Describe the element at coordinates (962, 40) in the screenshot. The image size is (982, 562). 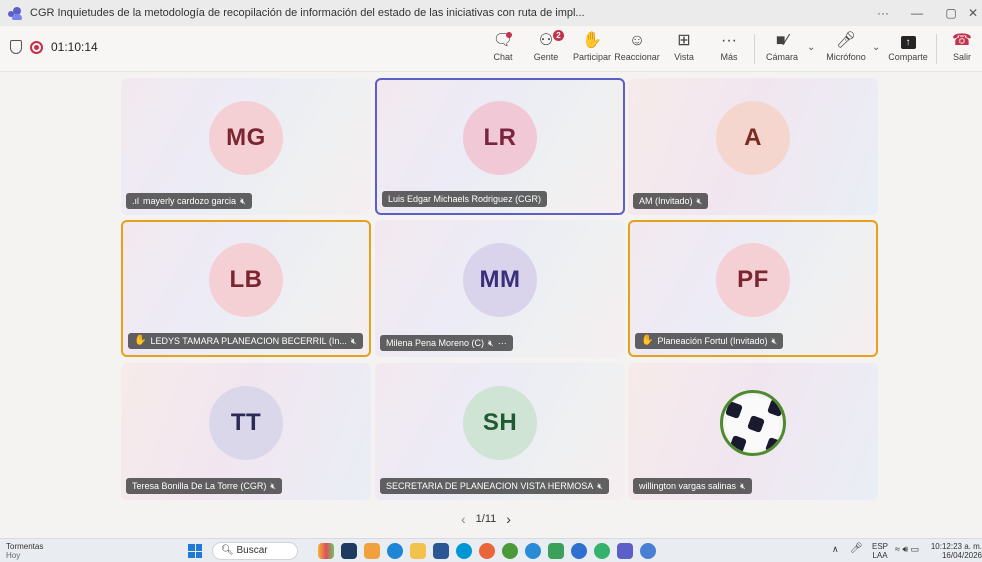
I see `hangup-icon: ☎` at that location.